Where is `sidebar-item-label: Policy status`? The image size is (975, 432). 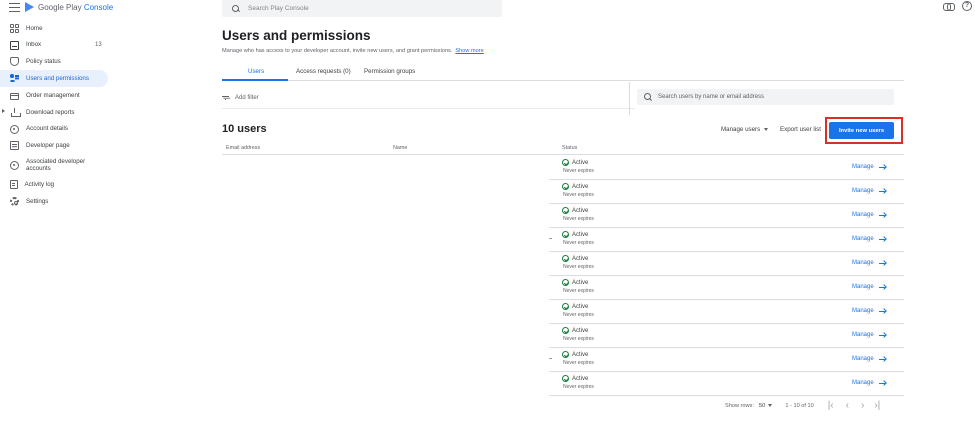
sidebar-item-label: Policy status is located at coordinates (43, 62).